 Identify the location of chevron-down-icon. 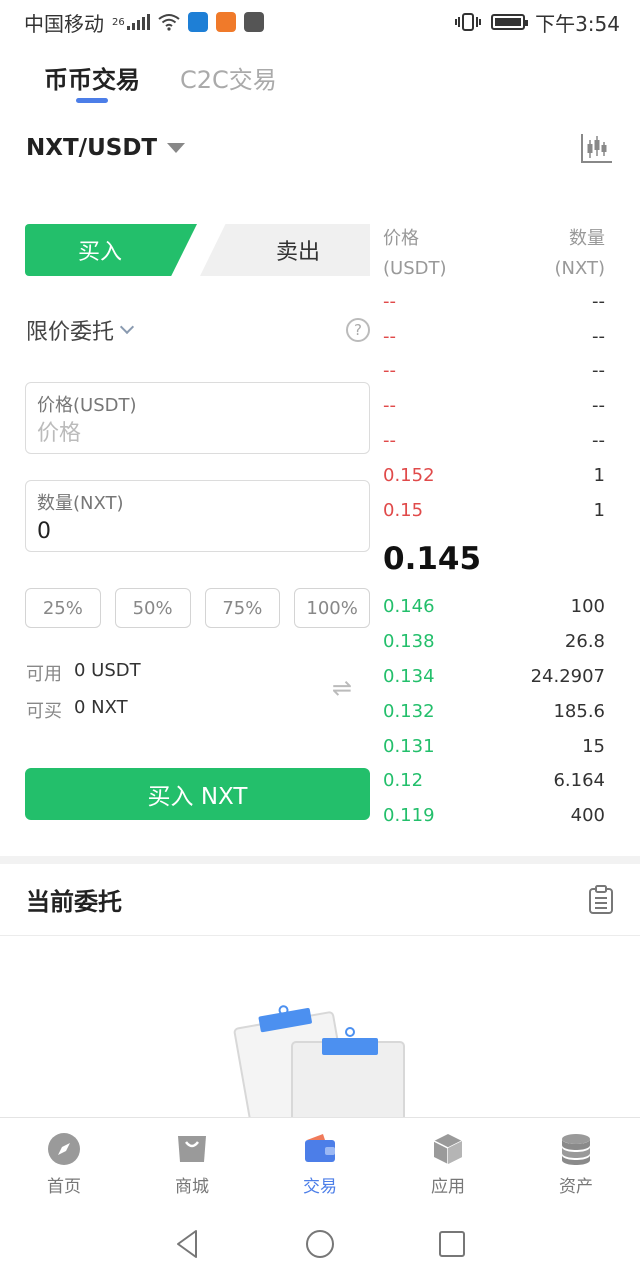
(127, 327).